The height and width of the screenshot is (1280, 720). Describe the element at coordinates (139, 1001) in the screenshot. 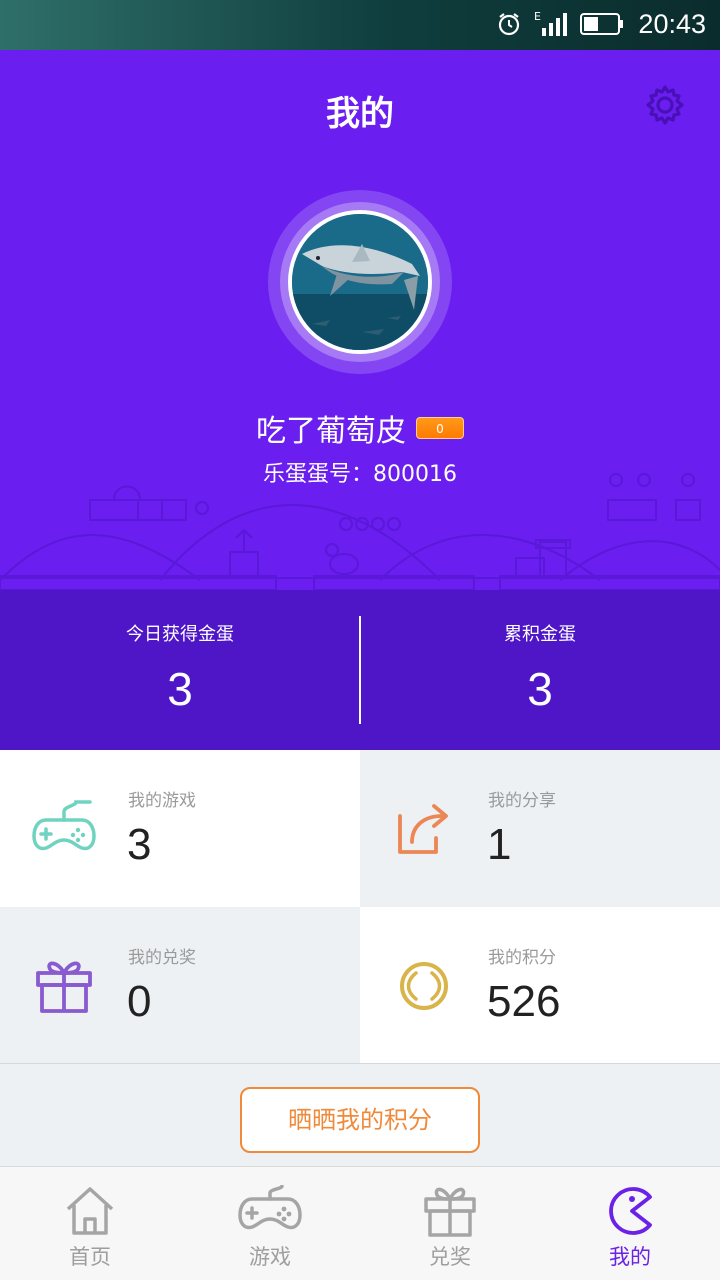

I see `my-redeem-value: 0` at that location.